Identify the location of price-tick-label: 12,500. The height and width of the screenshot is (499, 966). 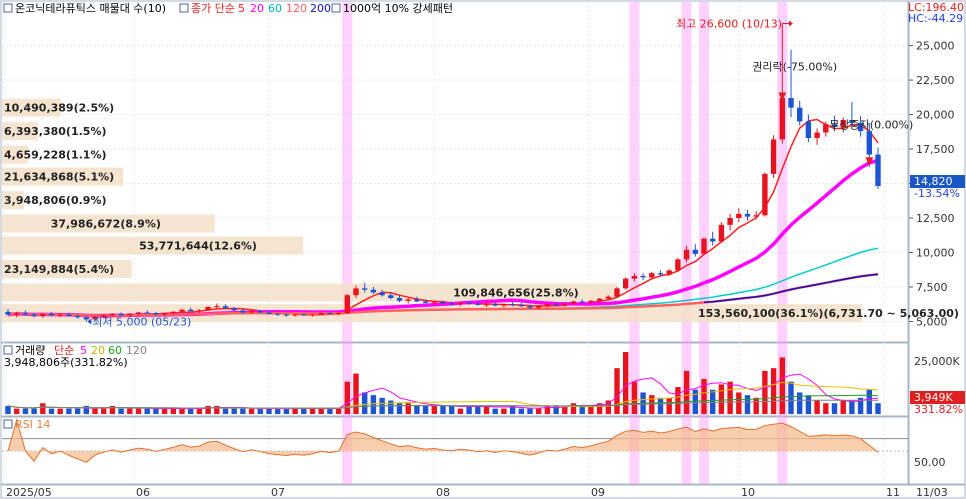
(935, 218).